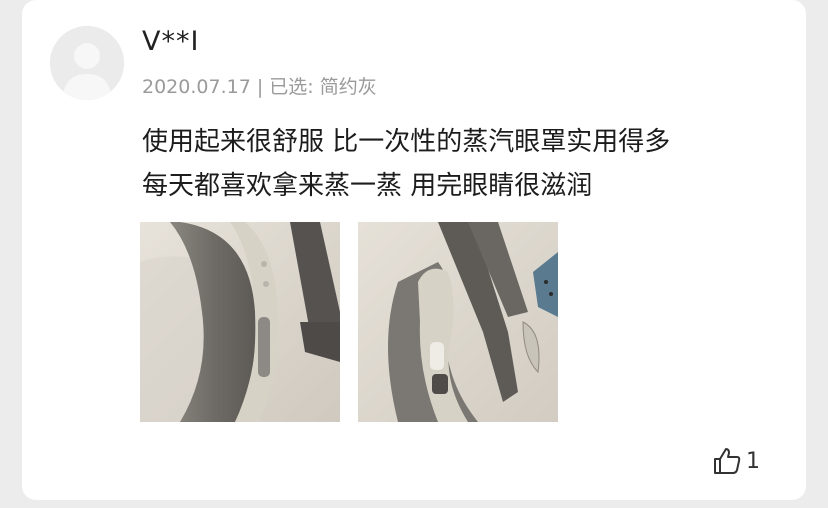 This screenshot has width=828, height=508. What do you see at coordinates (259, 87) in the screenshot?
I see `review-meta: 2020.07.17 | 已选: 简约灰` at bounding box center [259, 87].